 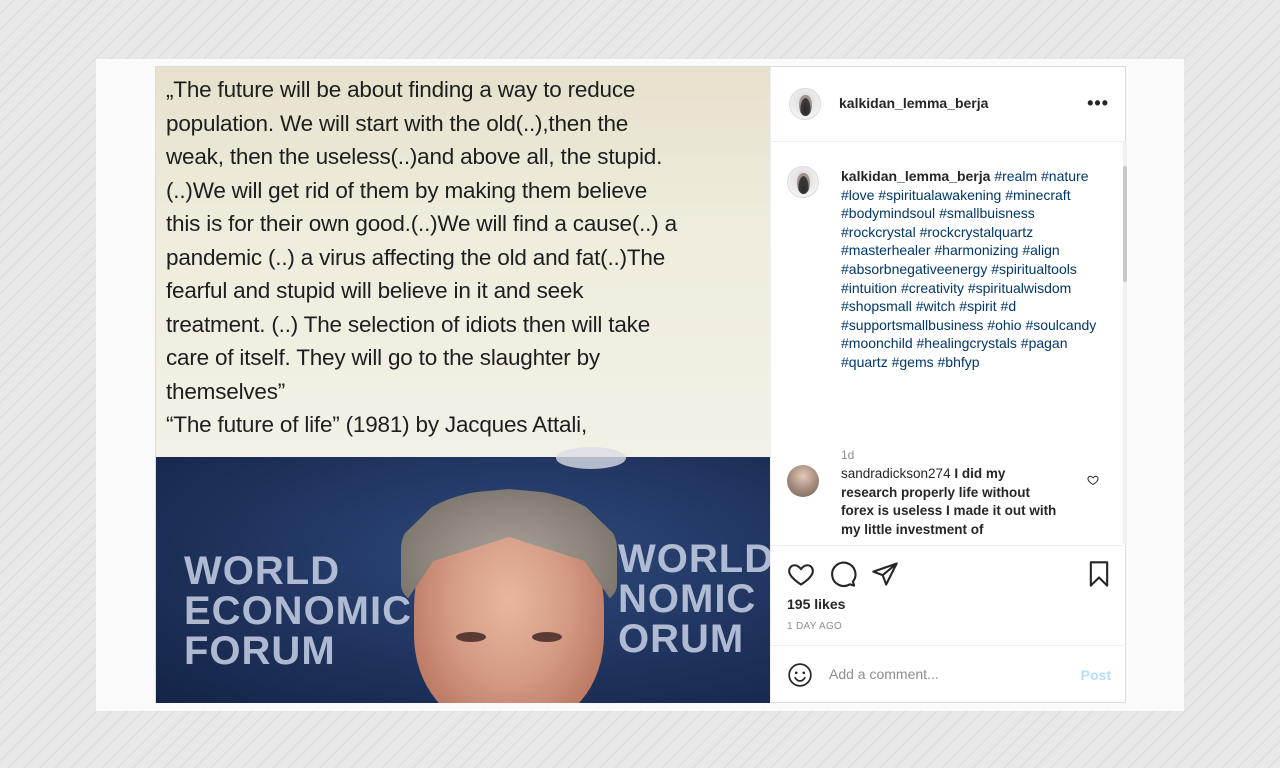 I want to click on hashtag-link: #bodymindsoul, so click(x=888, y=213).